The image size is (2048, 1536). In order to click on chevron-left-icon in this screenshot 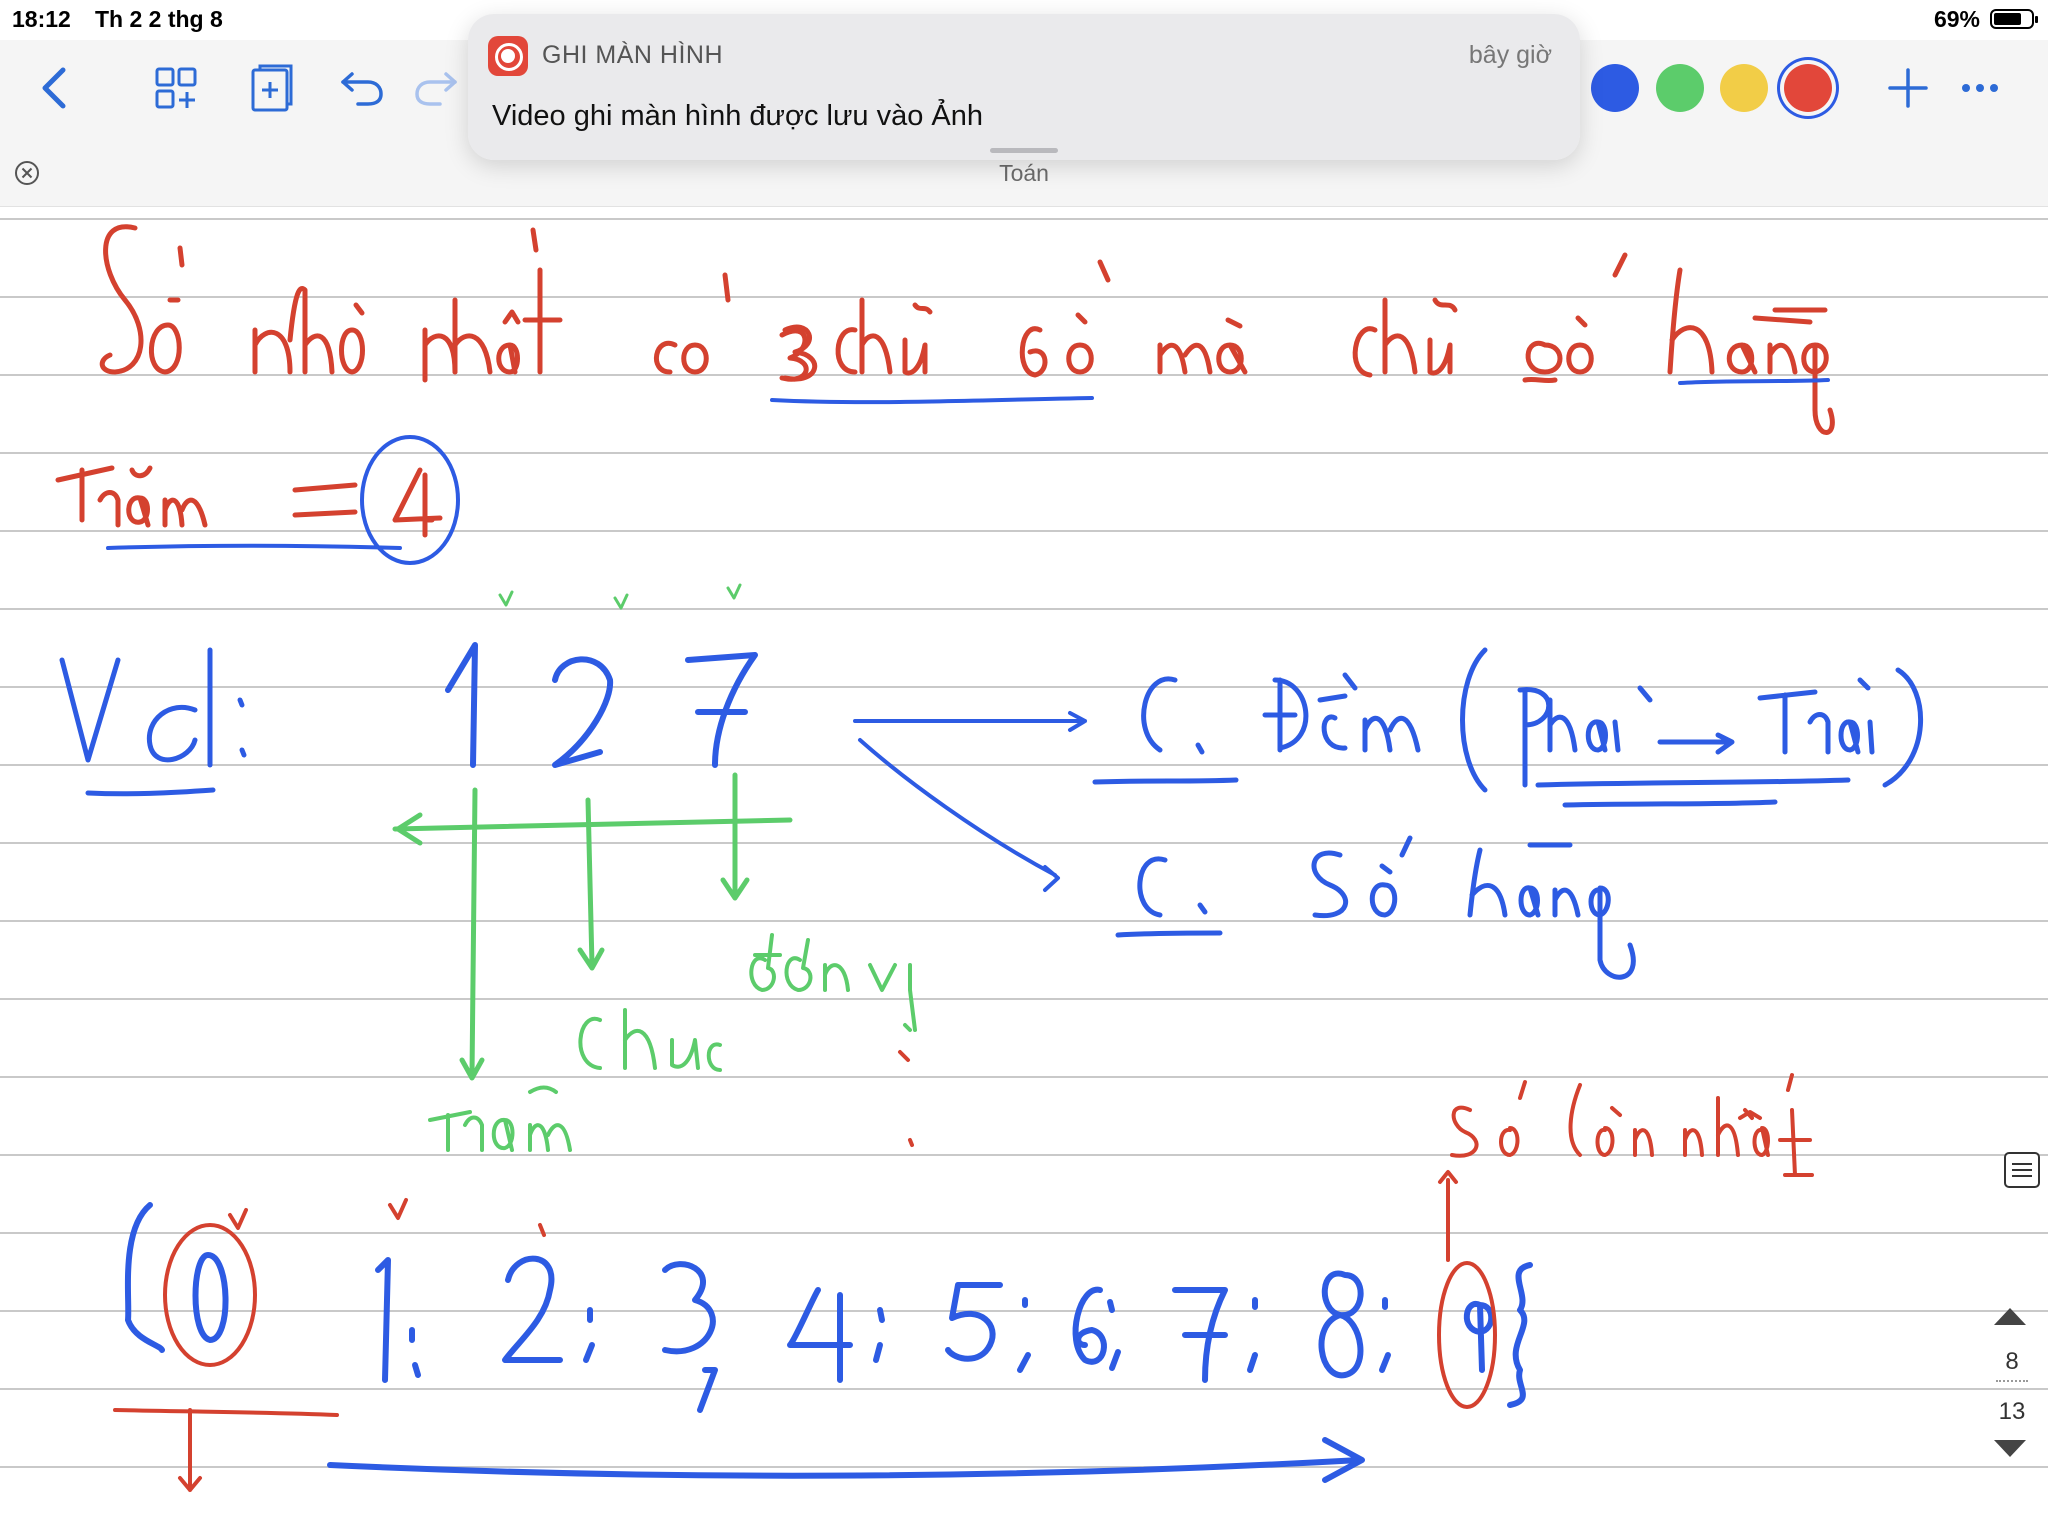, I will do `click(55, 88)`.